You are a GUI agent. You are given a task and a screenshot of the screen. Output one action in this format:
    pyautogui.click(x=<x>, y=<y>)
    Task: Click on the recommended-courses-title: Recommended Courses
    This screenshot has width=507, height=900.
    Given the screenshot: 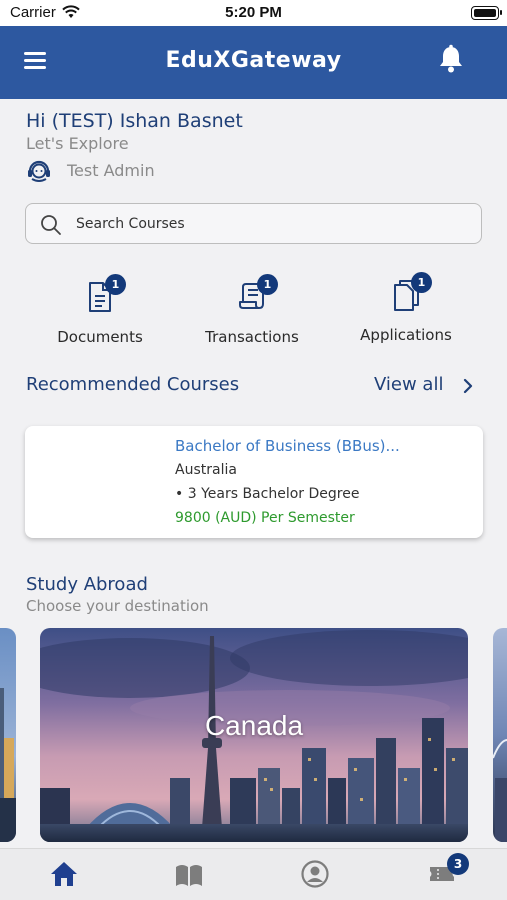 What is the action you would take?
    pyautogui.click(x=133, y=384)
    